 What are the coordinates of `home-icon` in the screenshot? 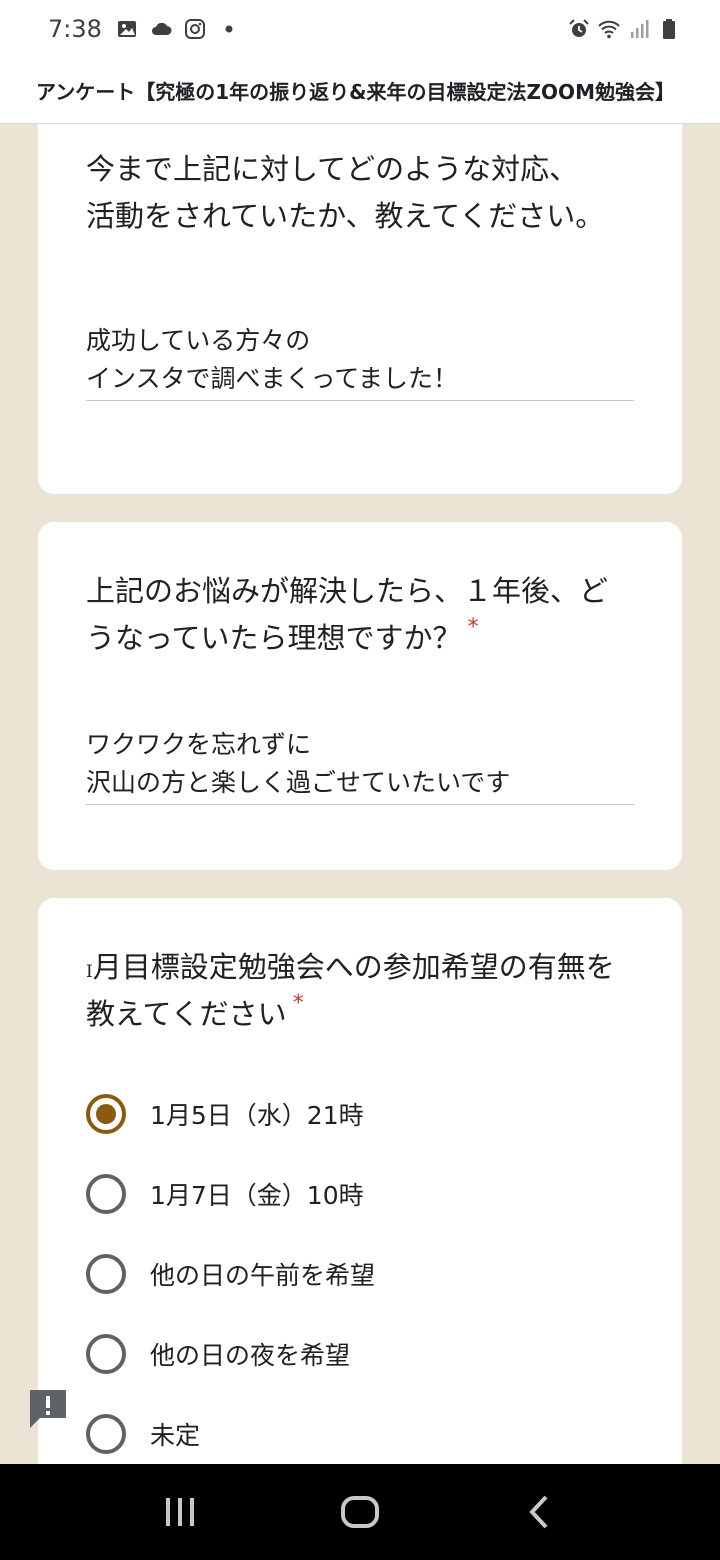 It's located at (360, 1512).